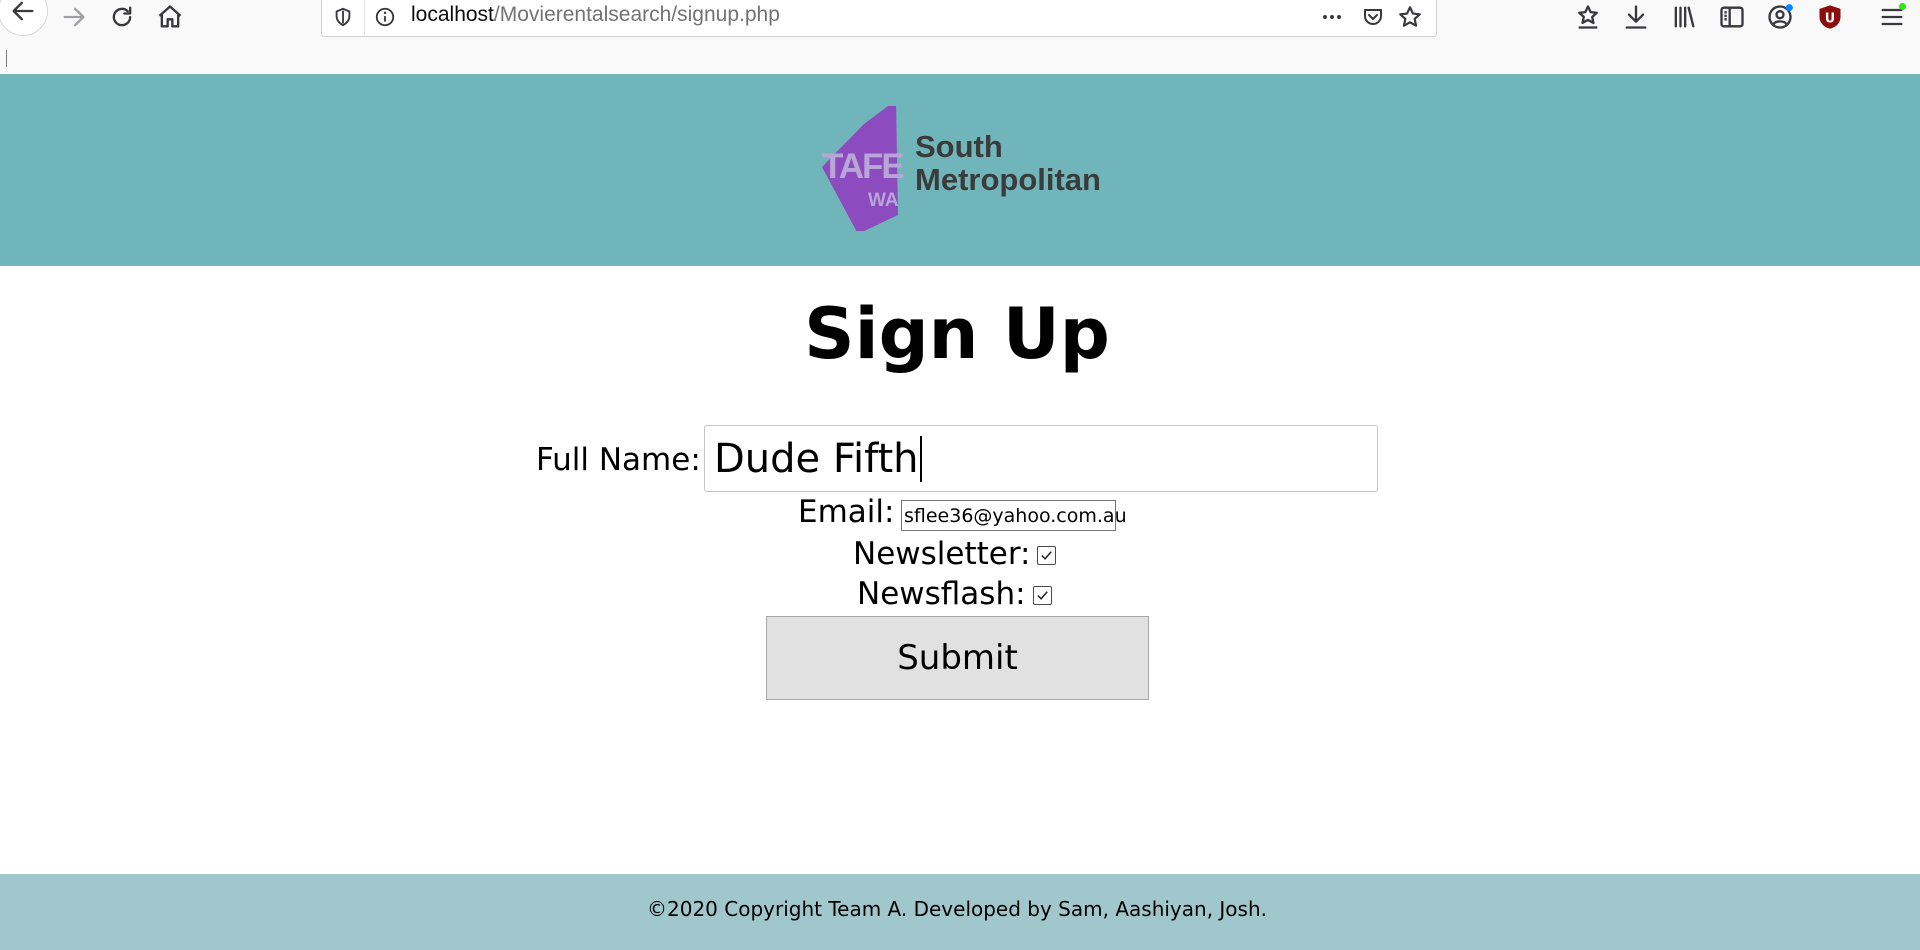 The height and width of the screenshot is (950, 1920). I want to click on url-host: localhost, so click(452, 14).